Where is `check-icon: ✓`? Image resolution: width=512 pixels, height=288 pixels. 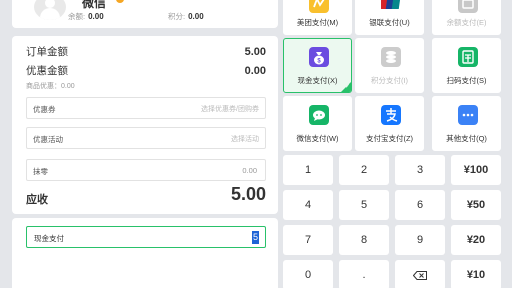 check-icon: ✓ is located at coordinates (347, 87).